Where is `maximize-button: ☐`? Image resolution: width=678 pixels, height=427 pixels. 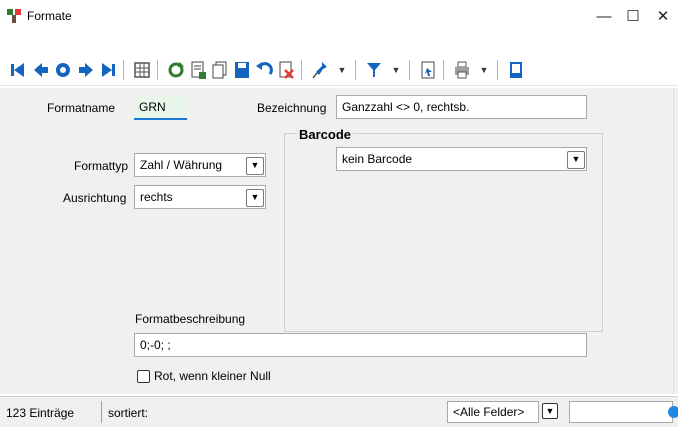 maximize-button: ☐ is located at coordinates (633, 17).